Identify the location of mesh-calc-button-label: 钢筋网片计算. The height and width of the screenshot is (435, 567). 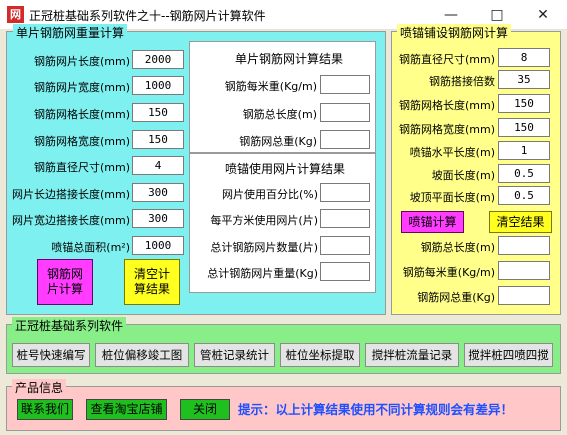
(64, 281).